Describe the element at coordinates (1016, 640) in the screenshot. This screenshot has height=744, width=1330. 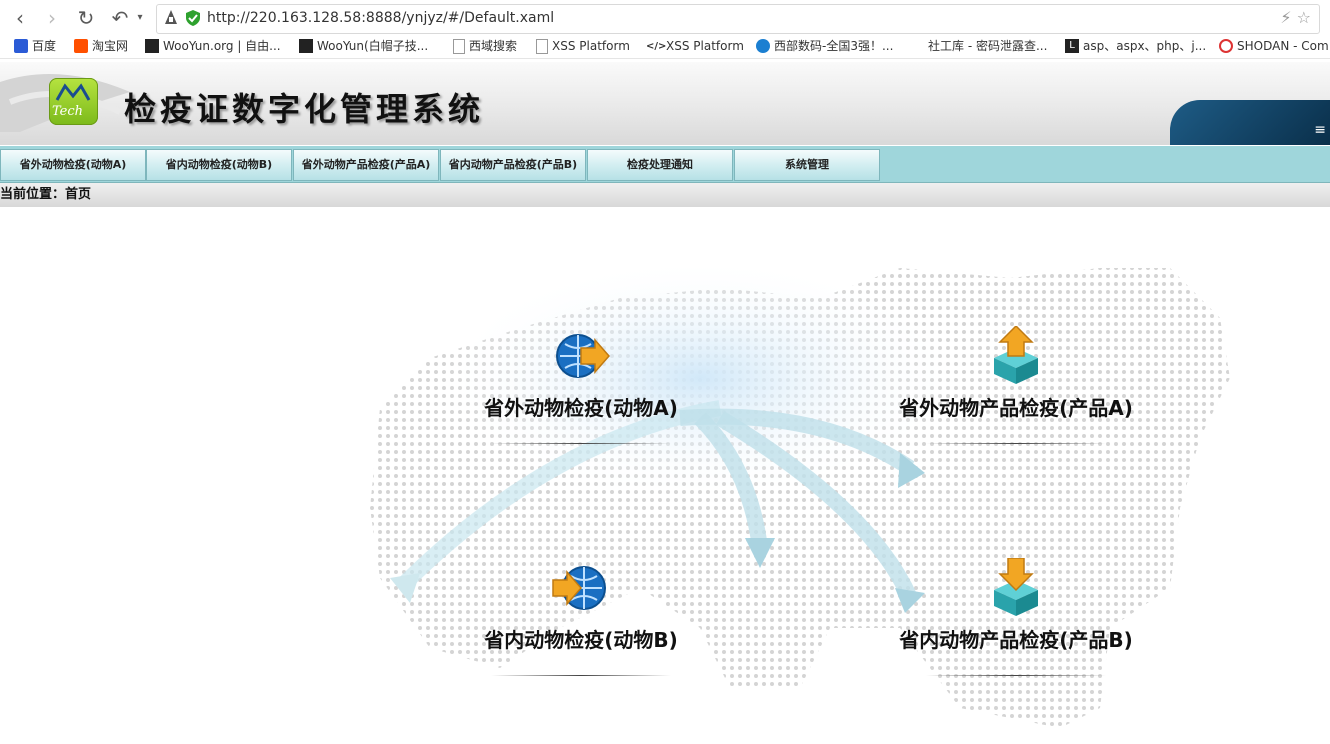
I see `tile-label: 省内动物产品检疫(产品B)` at that location.